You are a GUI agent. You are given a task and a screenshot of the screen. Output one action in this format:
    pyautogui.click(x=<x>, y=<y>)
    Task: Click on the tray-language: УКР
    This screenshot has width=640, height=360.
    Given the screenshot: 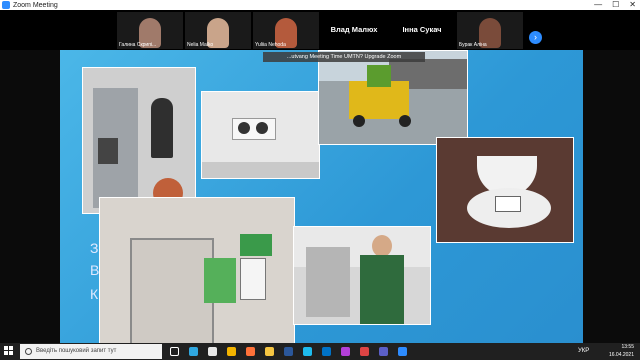 What is the action you would take?
    pyautogui.click(x=583, y=351)
    